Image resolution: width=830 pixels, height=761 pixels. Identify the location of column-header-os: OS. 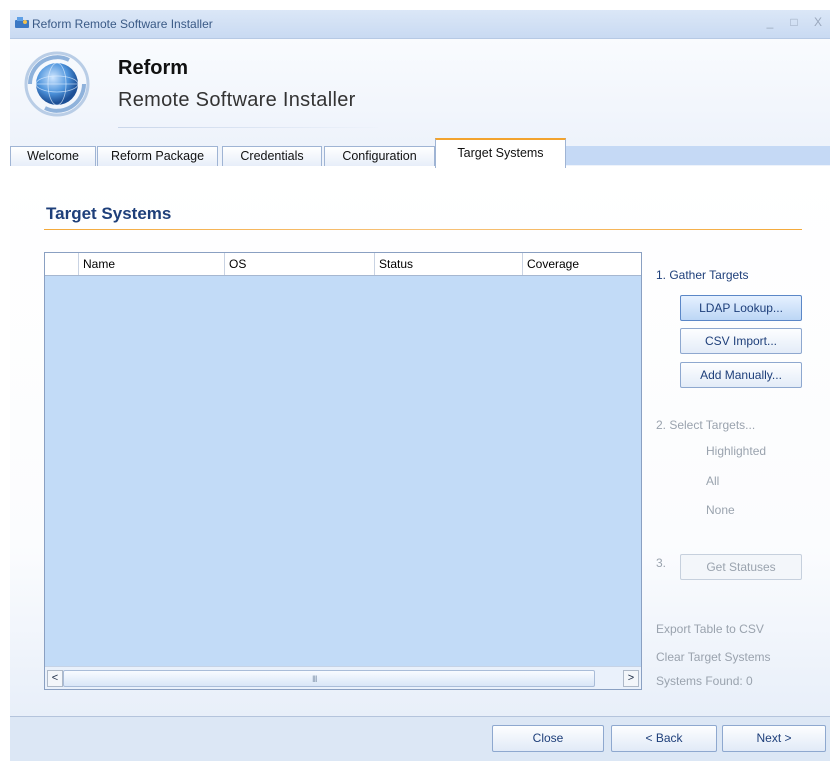
(300, 264).